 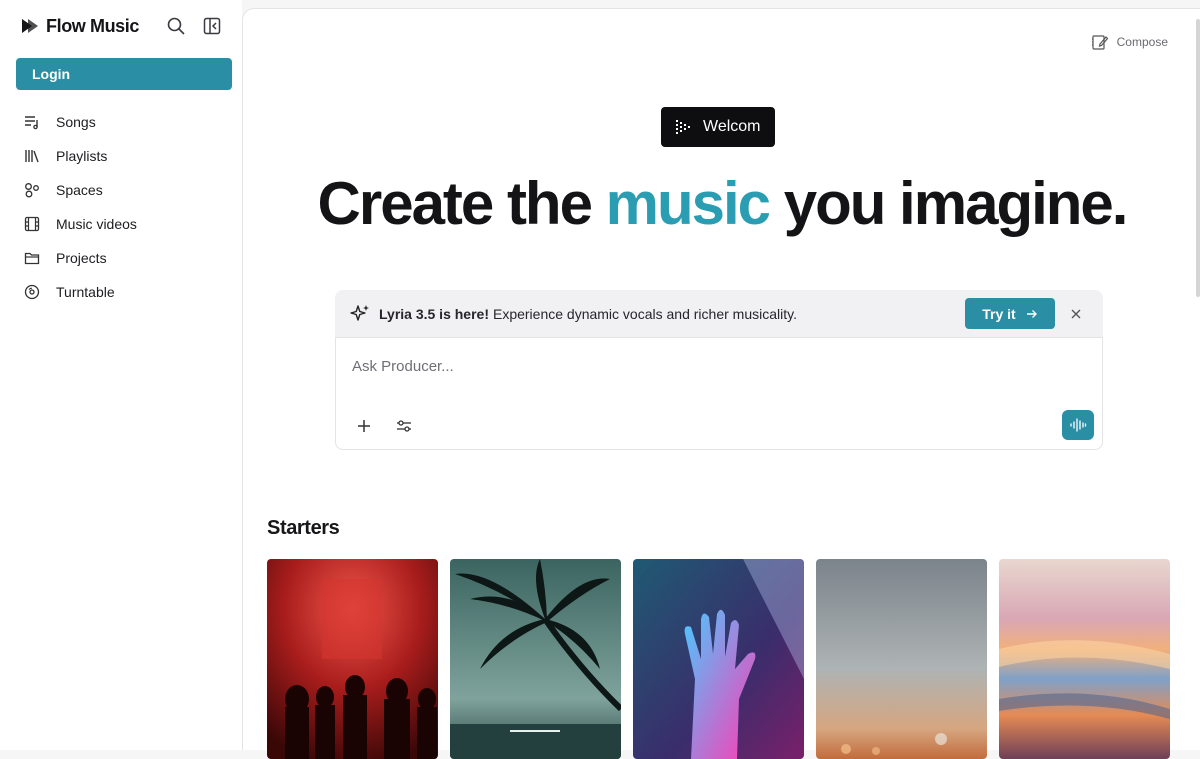 I want to click on sidebar-item-label: Turntable, so click(x=85, y=292).